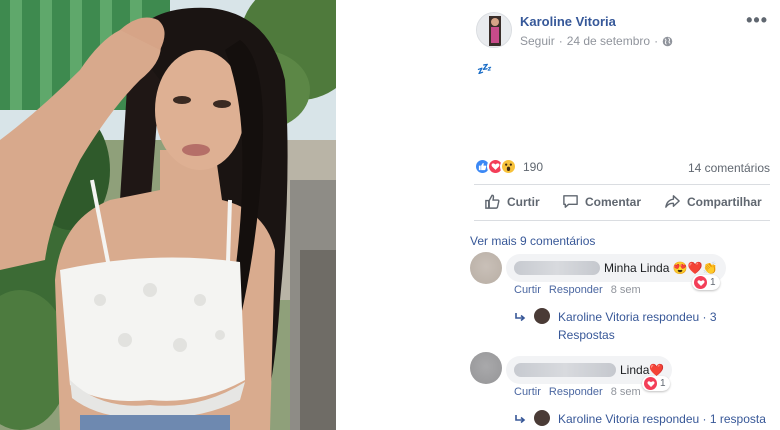 The width and height of the screenshot is (780, 430). I want to click on post-meta: Seguir · 24 de setembro ·, so click(596, 41).